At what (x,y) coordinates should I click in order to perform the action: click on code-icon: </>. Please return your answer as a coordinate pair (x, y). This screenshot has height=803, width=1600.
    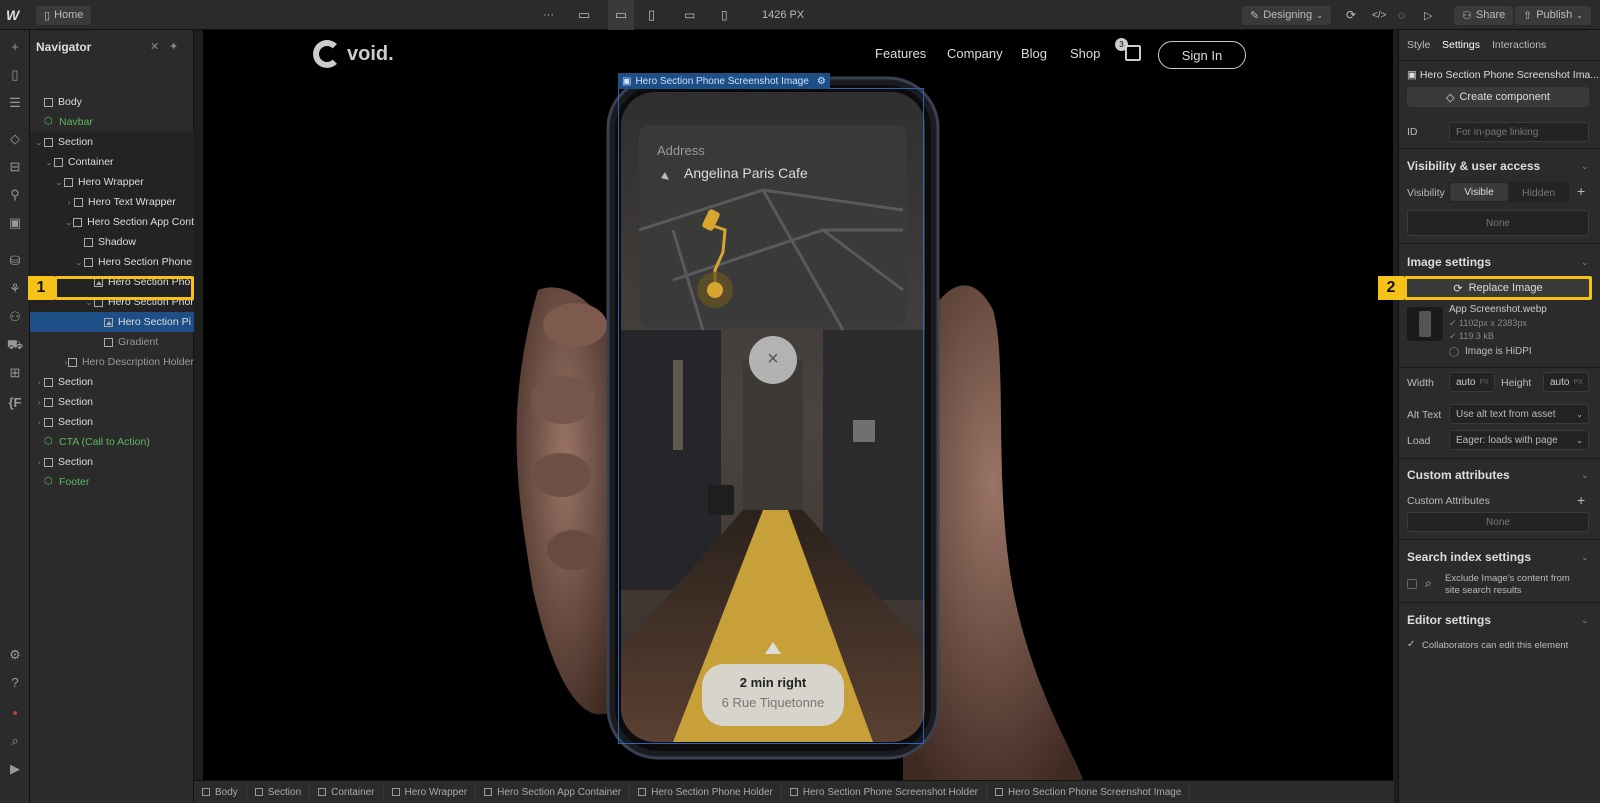
    Looking at the image, I should click on (1379, 15).